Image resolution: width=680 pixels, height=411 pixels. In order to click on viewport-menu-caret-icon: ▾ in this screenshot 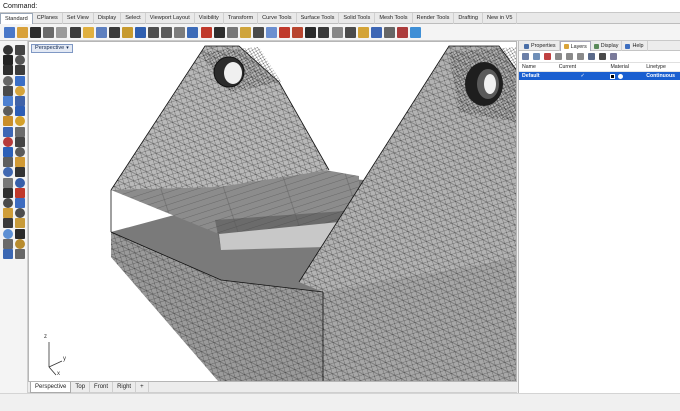, I will do `click(67, 48)`.